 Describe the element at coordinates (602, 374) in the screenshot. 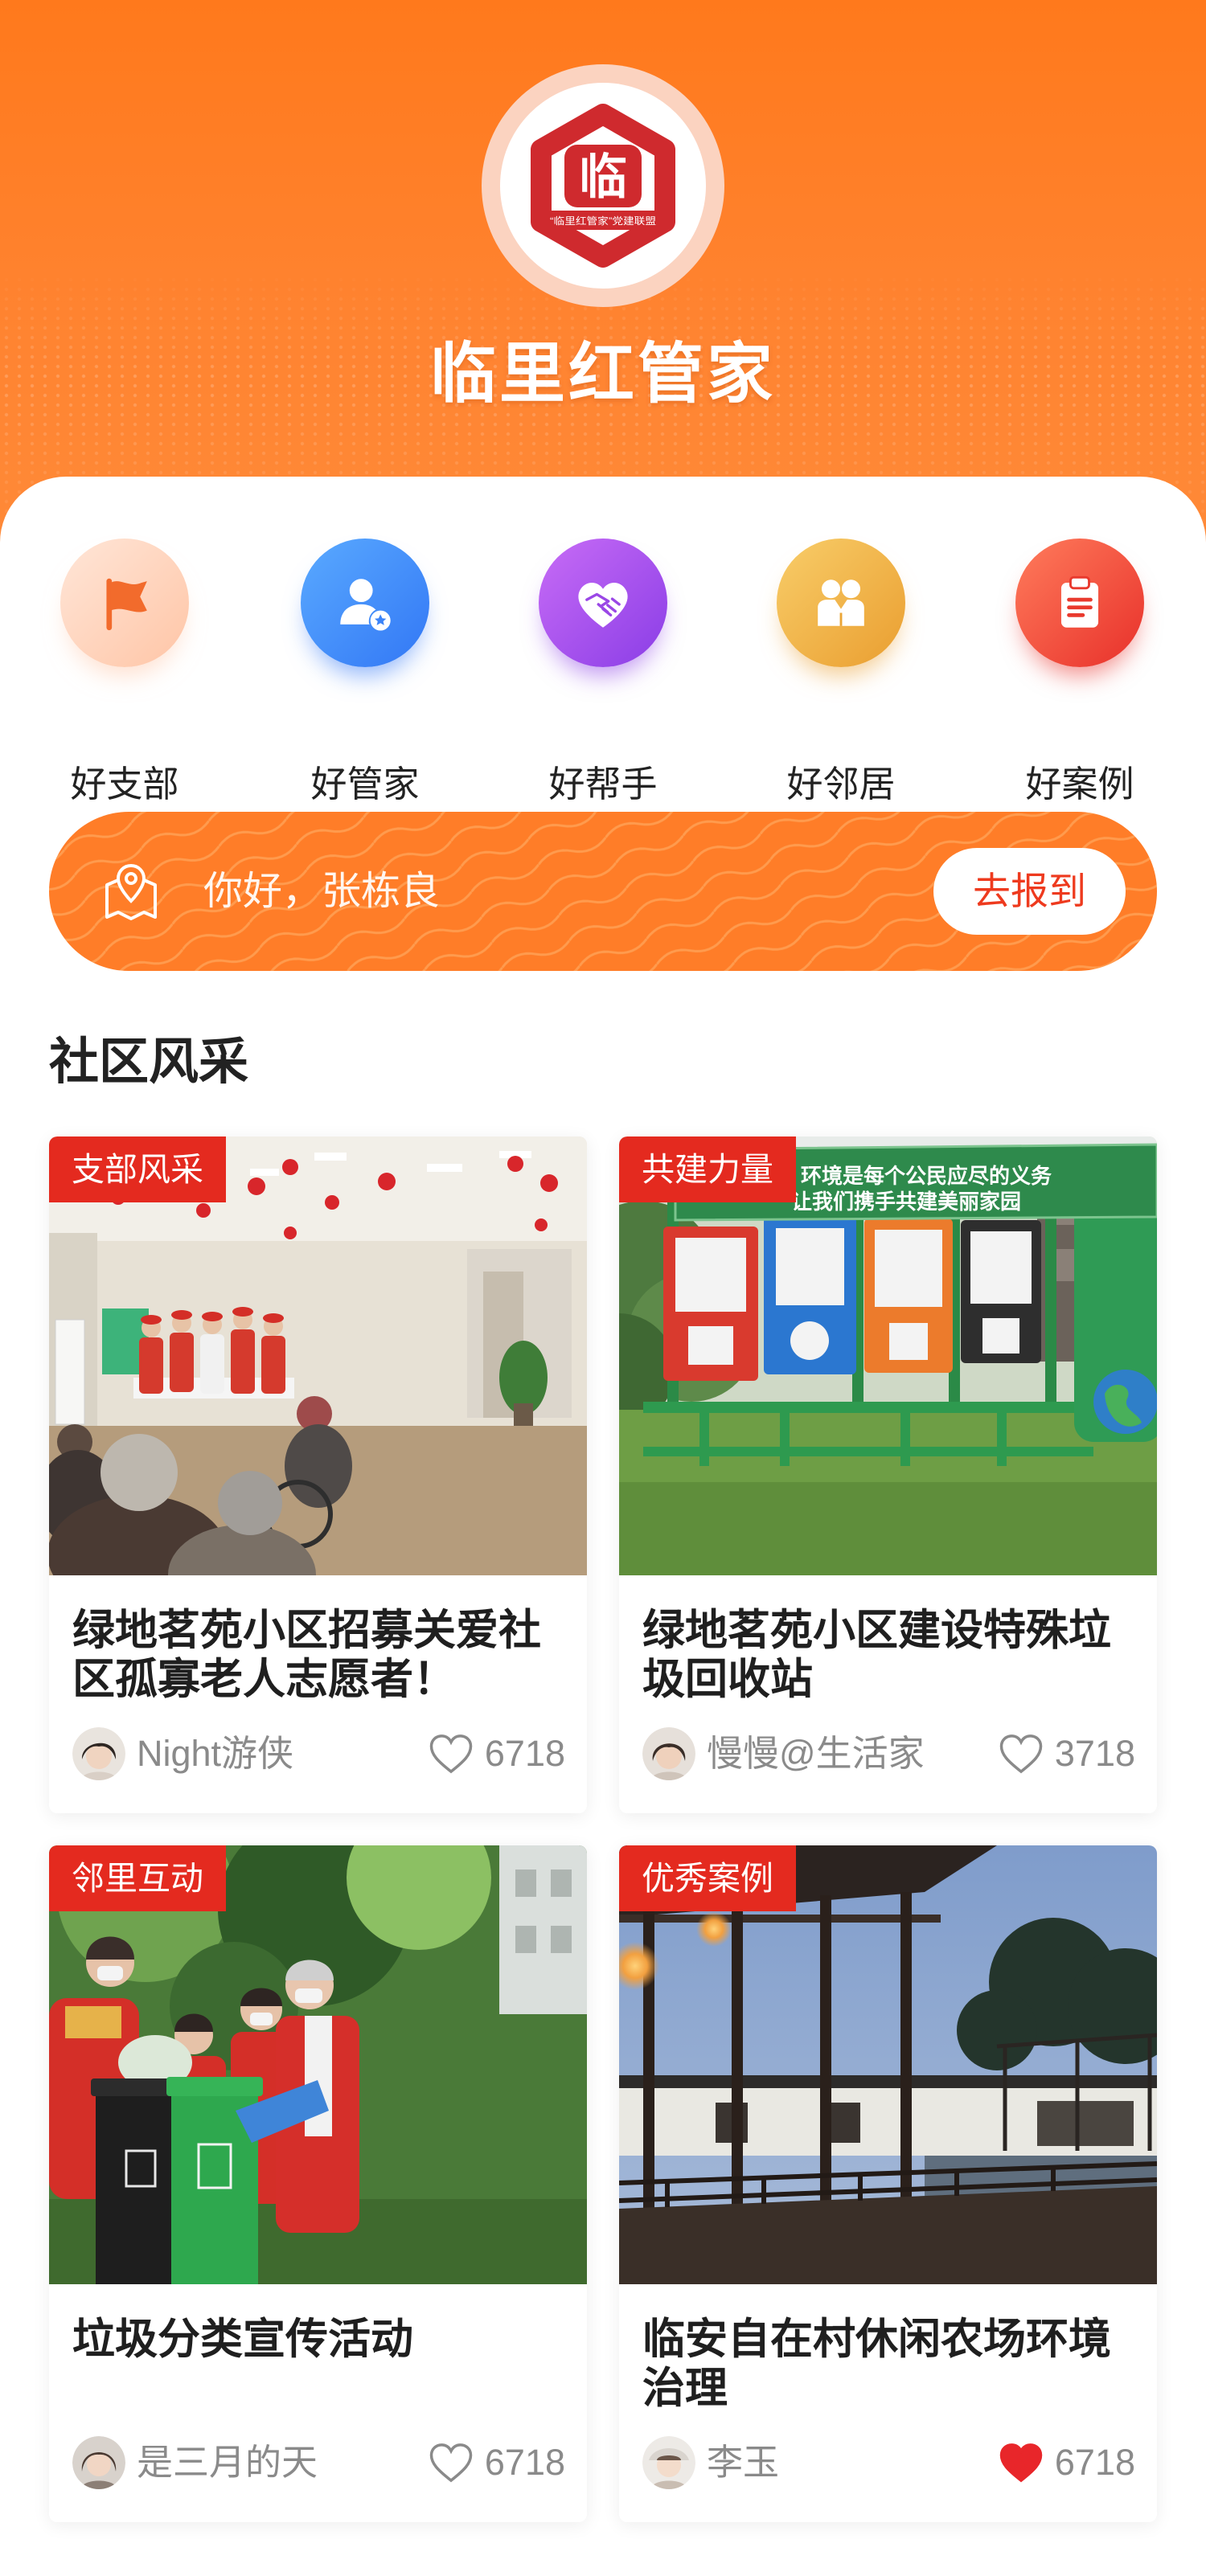

I see `app-title: 临里红管家` at that location.